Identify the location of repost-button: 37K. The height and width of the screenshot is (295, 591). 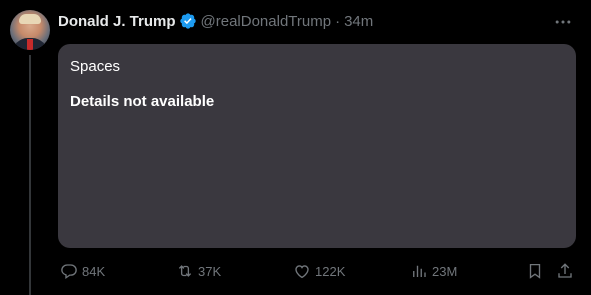
(198, 271).